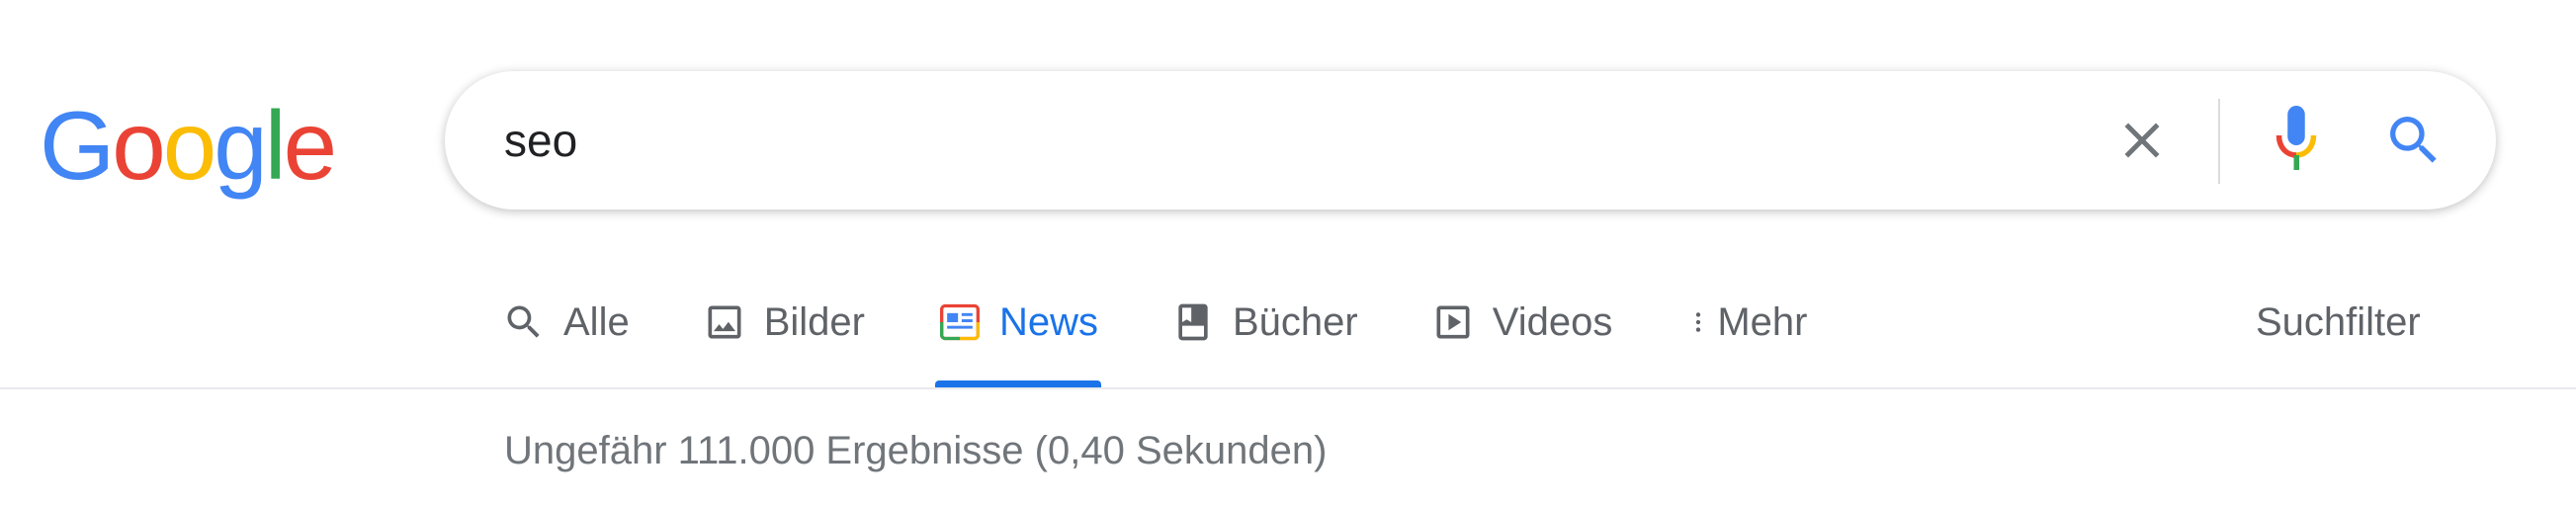 This screenshot has width=2576, height=507. I want to click on tab-label: Bilder, so click(814, 322).